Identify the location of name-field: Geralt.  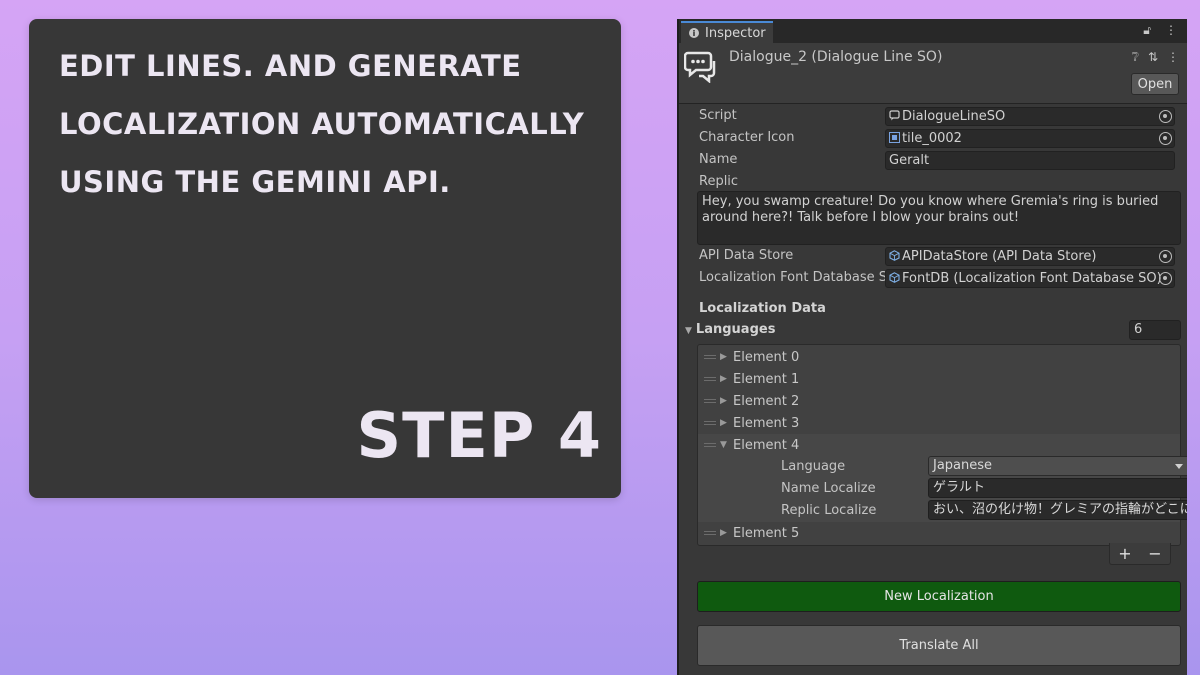
(1030, 160).